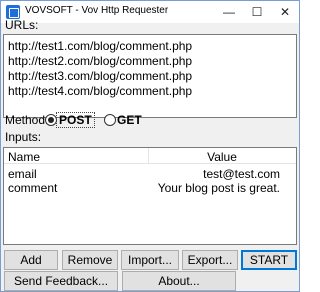 This screenshot has width=320, height=292. I want to click on maximize-button: ☐, so click(257, 12).